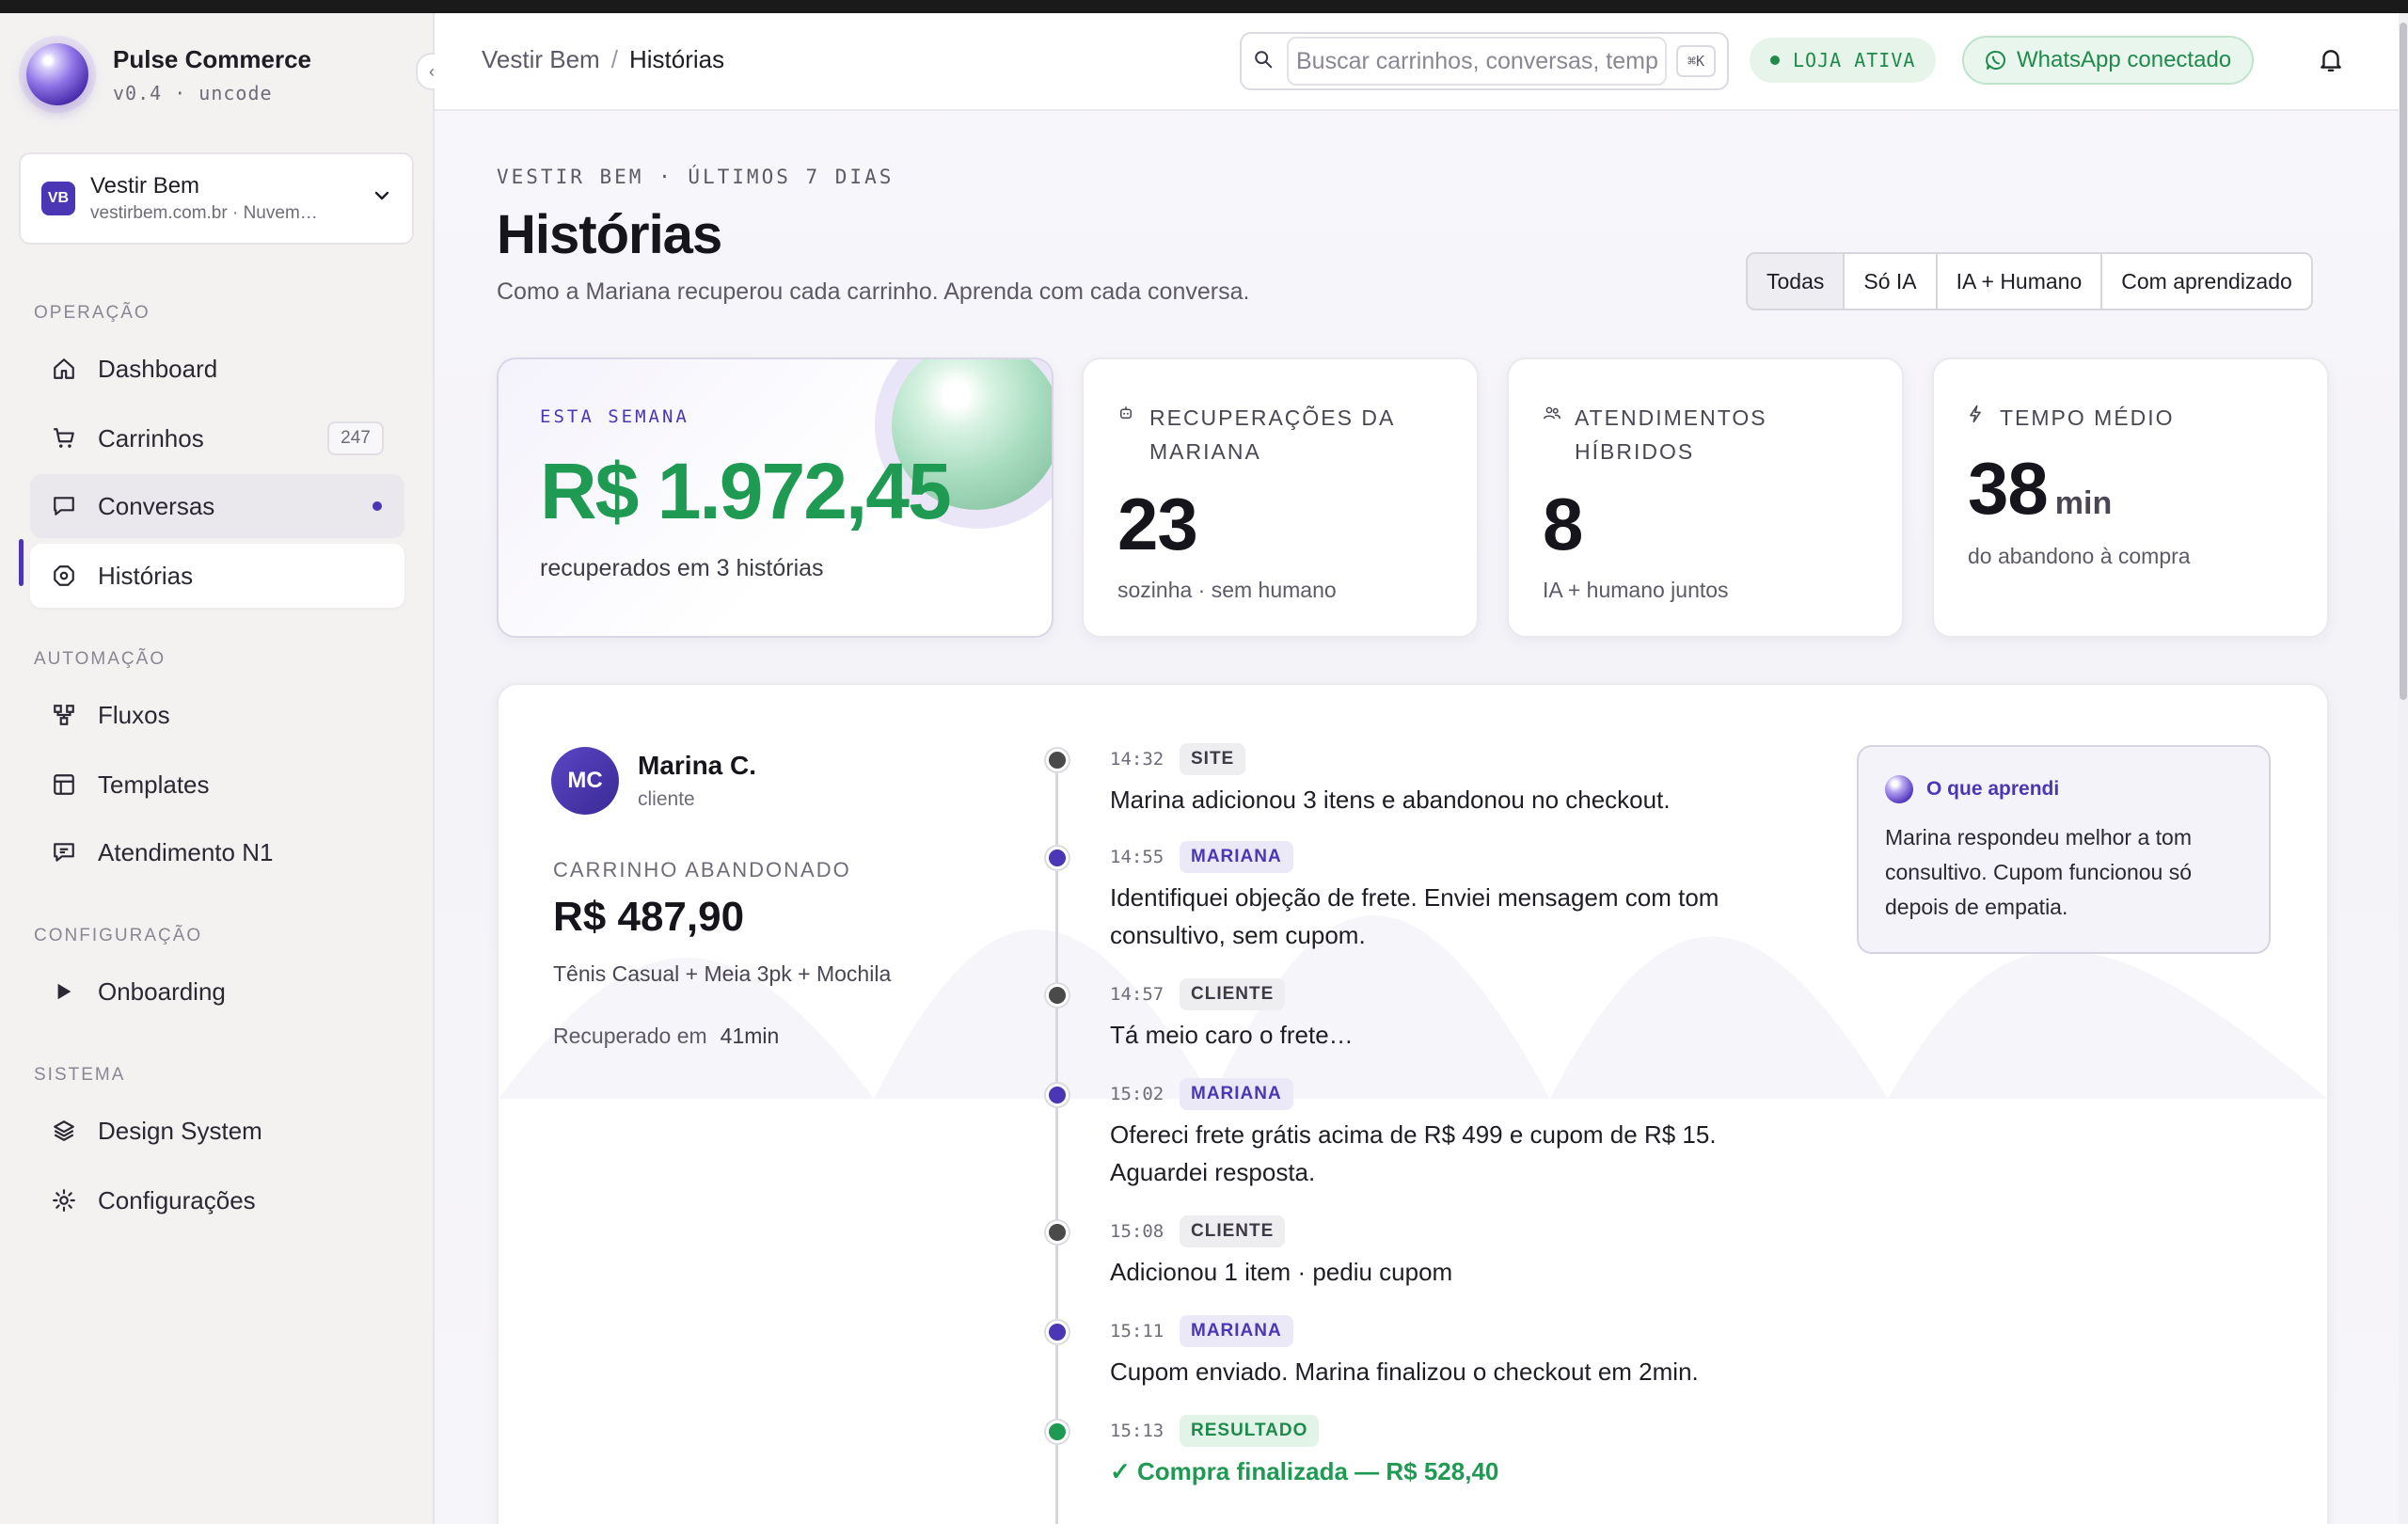 The height and width of the screenshot is (1524, 2408). I want to click on story-filter-group: Todas Só IA IA + Humano Com aprendizado, so click(2030, 281).